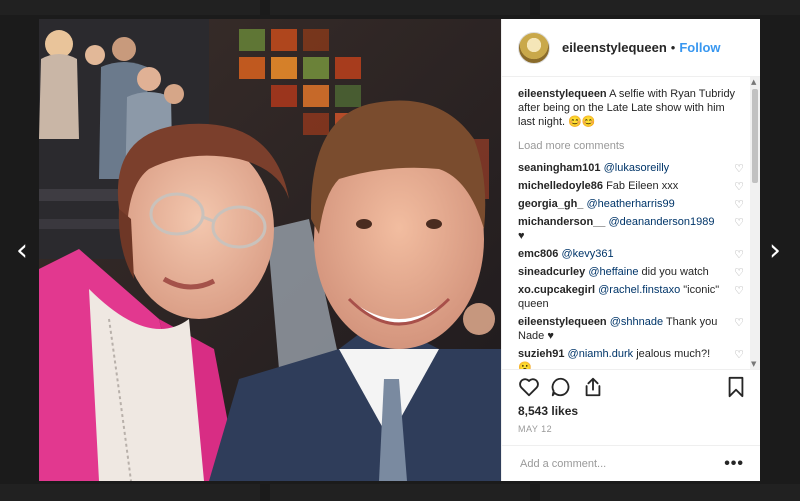 The height and width of the screenshot is (501, 800). What do you see at coordinates (631, 386) in the screenshot?
I see `post-actions-bar` at bounding box center [631, 386].